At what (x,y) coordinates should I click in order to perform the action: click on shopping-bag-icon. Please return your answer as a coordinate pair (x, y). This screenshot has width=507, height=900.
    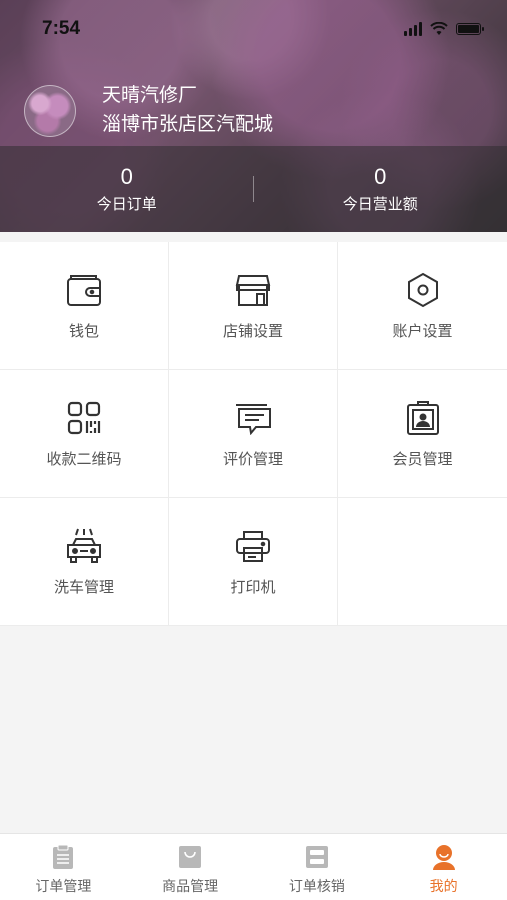
    Looking at the image, I should click on (190, 857).